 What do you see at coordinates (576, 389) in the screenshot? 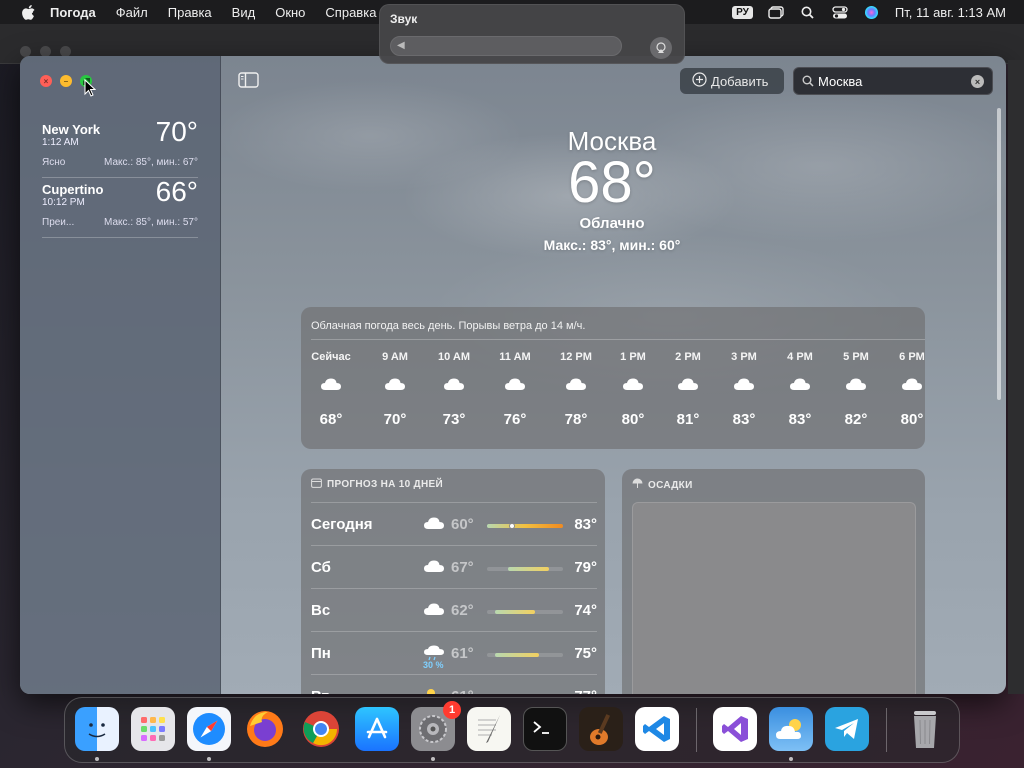
I see `hourly-item: 12 PM 78°` at bounding box center [576, 389].